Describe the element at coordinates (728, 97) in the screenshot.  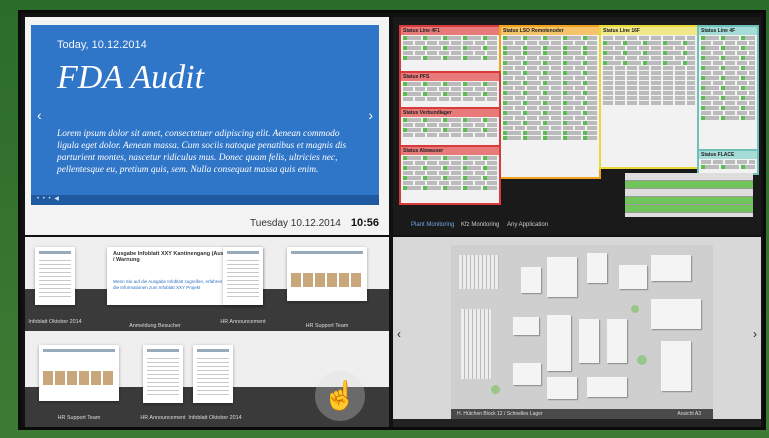
I see `status-panel: Status Line 4F` at that location.